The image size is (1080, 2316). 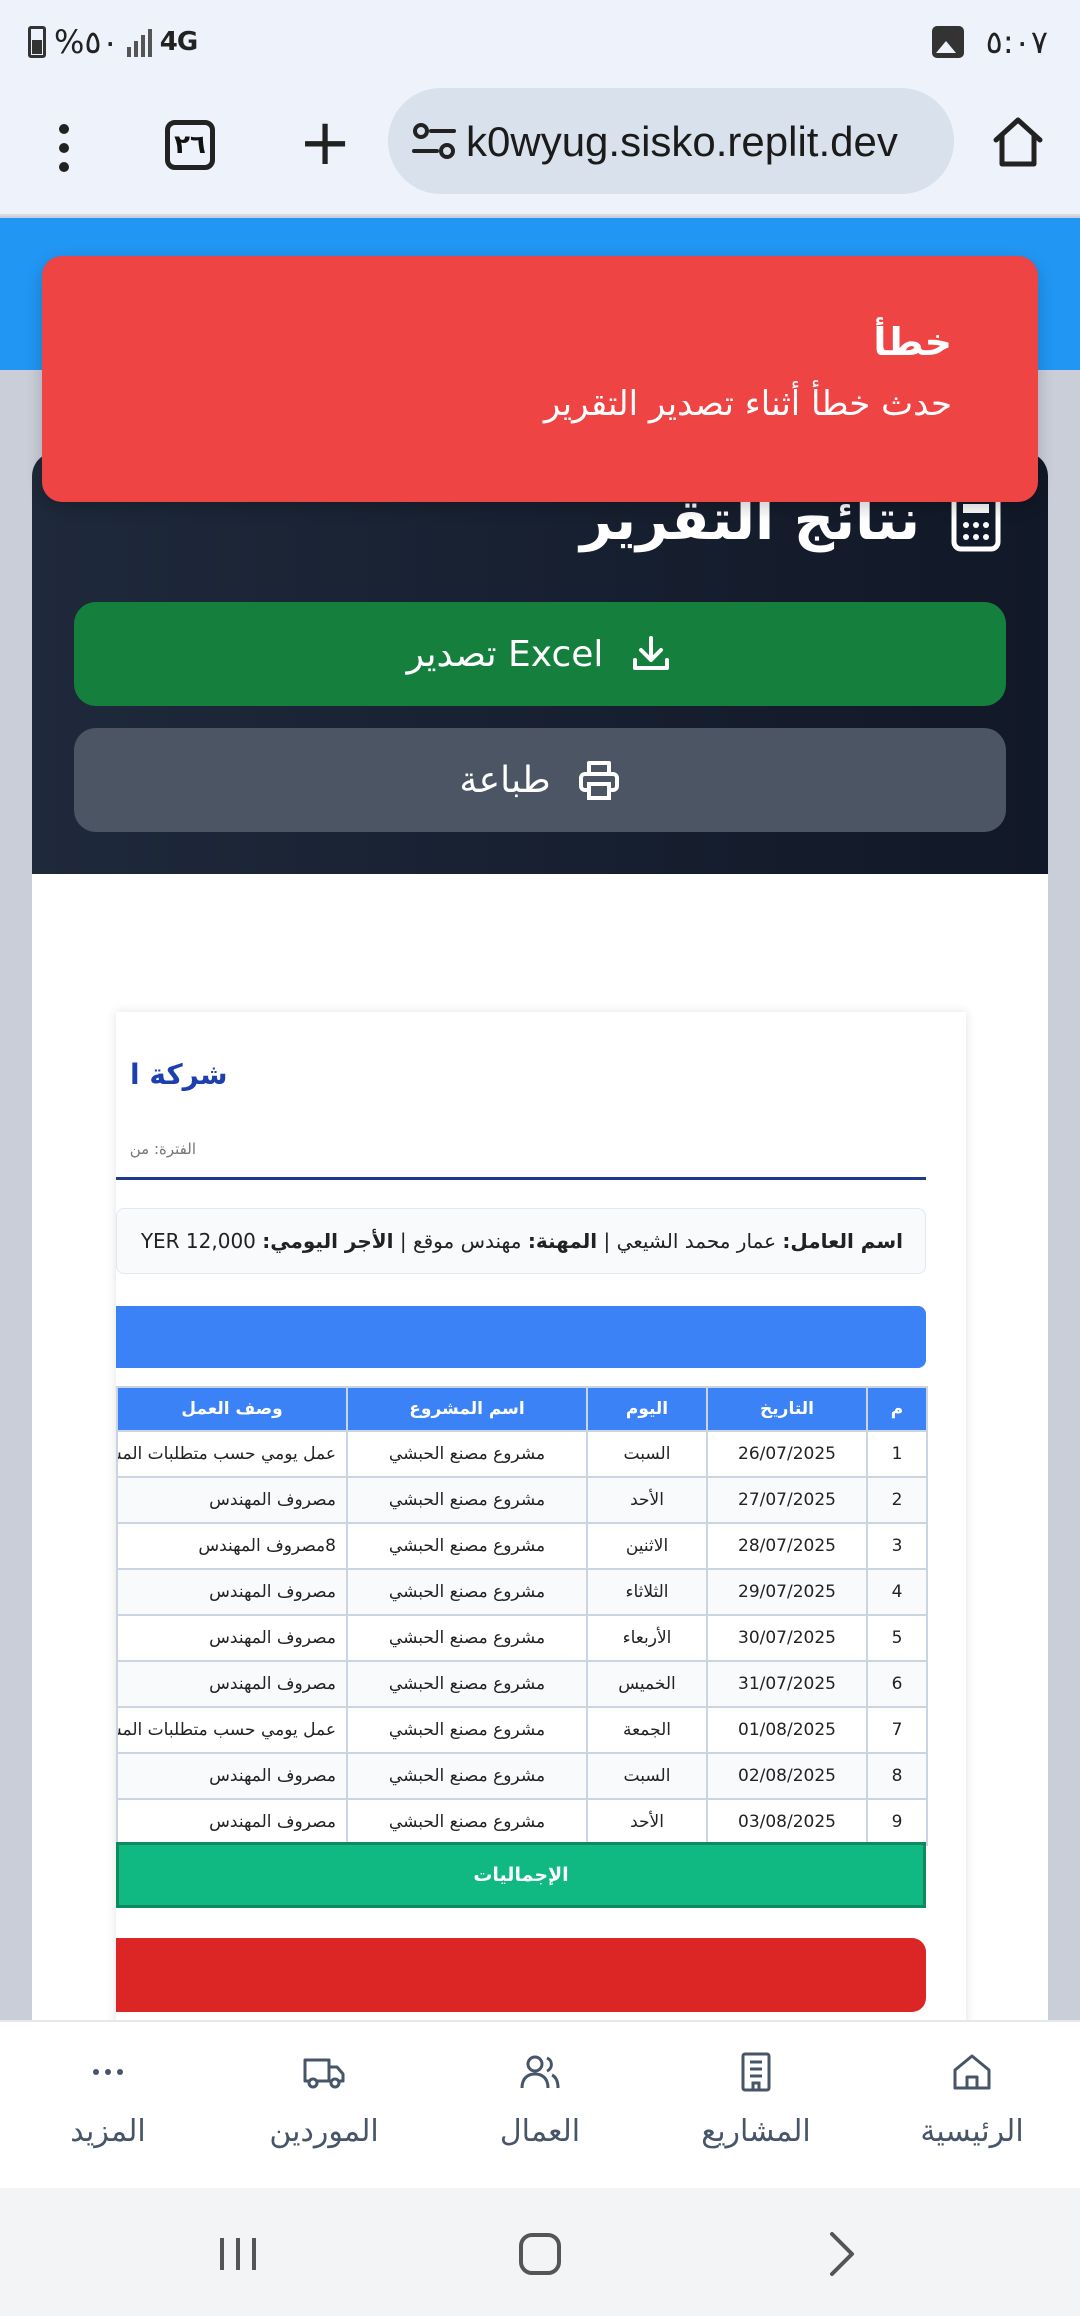 What do you see at coordinates (787, 1684) in the screenshot?
I see `row-date: 31/07/2025` at bounding box center [787, 1684].